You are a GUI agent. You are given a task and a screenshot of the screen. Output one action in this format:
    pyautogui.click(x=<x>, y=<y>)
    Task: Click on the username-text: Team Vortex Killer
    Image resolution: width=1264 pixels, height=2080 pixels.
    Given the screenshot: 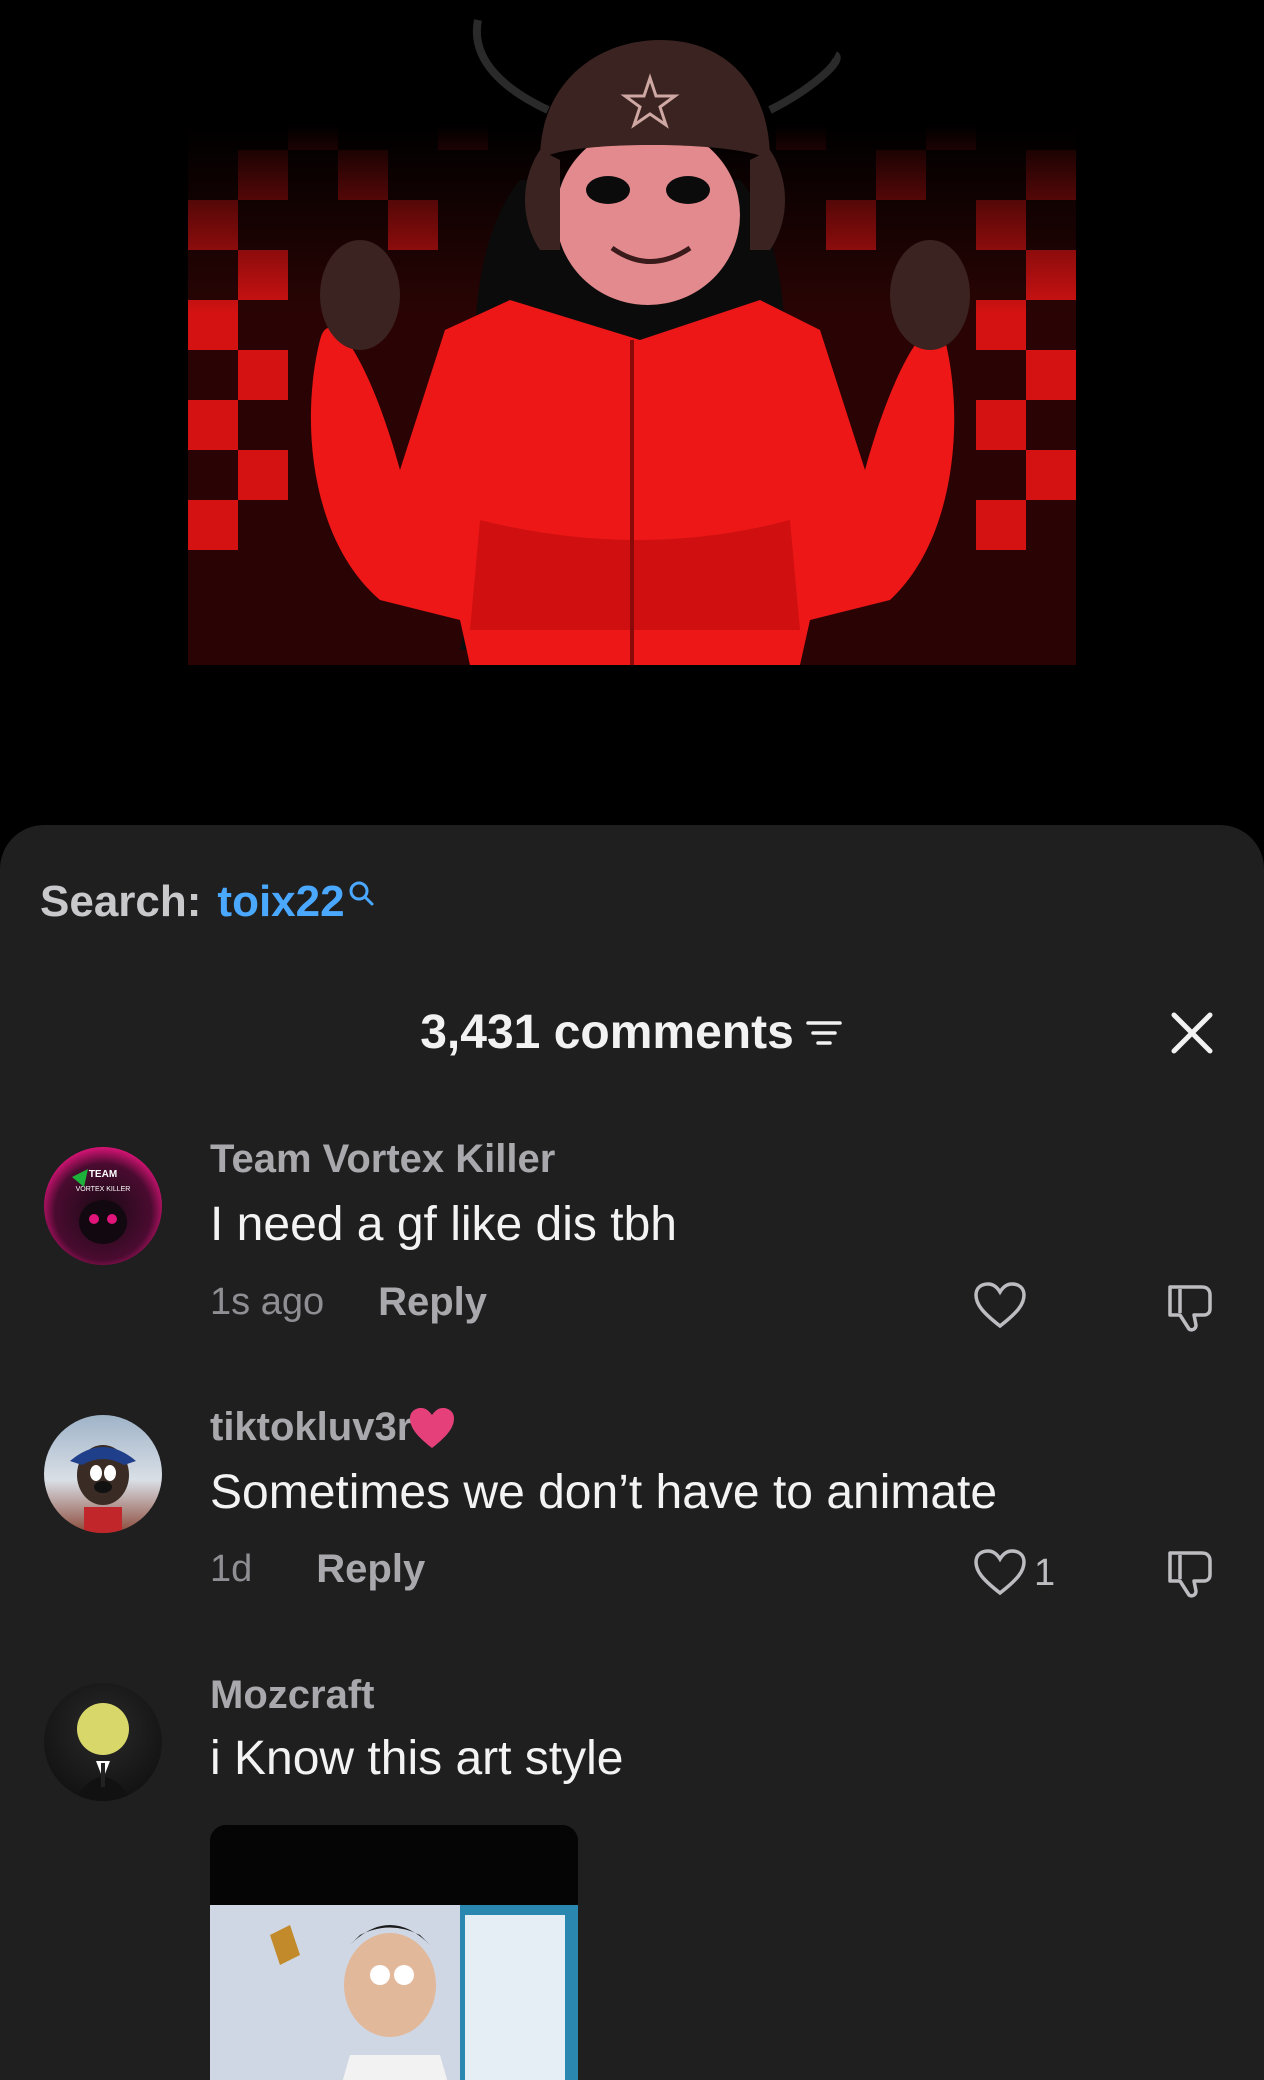 What is the action you would take?
    pyautogui.click(x=383, y=1159)
    